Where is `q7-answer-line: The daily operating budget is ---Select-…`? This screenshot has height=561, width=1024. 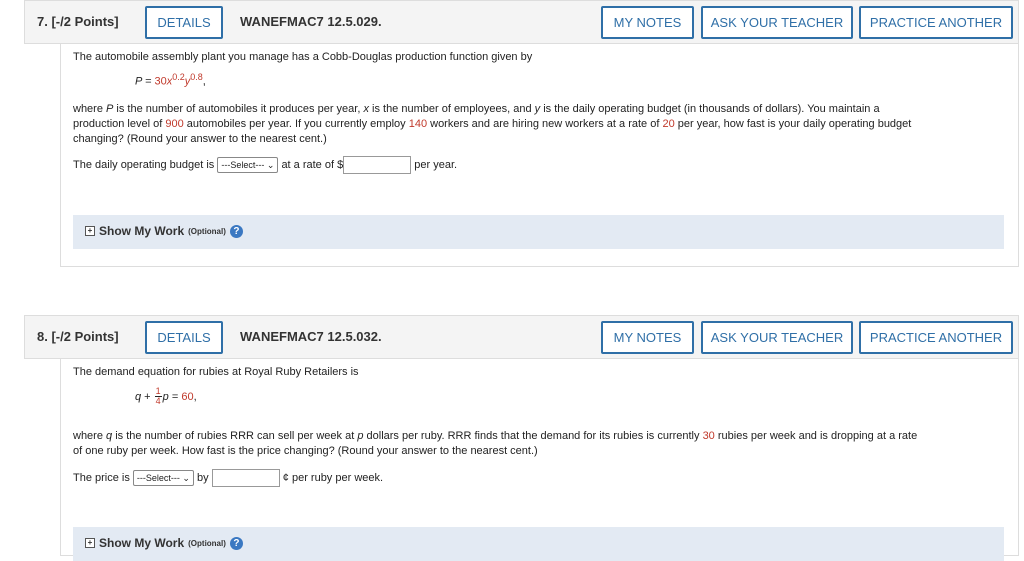
q7-answer-line: The daily operating budget is ---Select-… is located at coordinates (265, 165).